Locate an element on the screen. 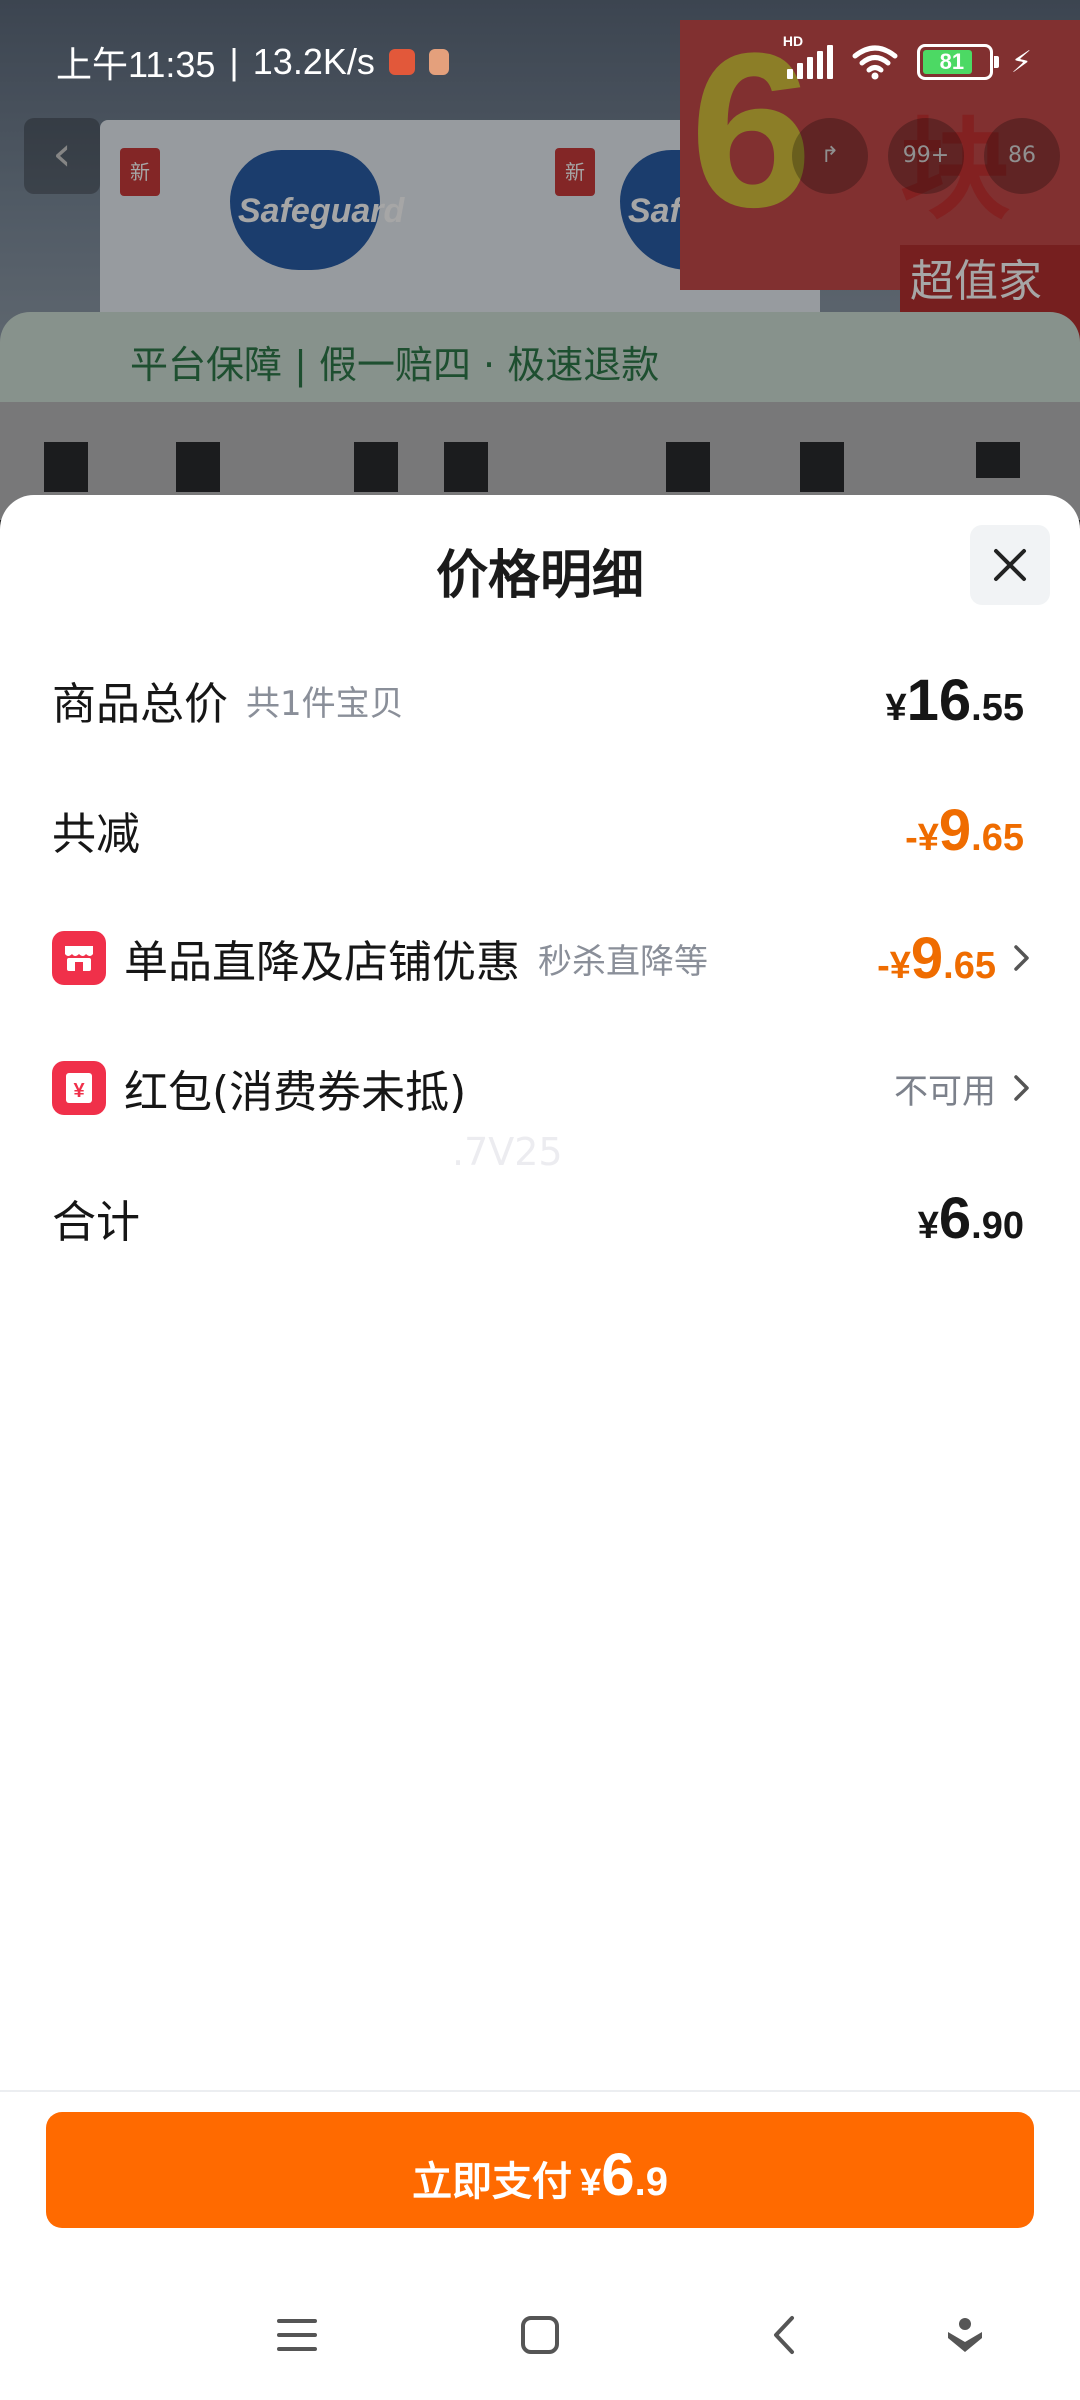  network-speed: 13.2K/s is located at coordinates (313, 61).